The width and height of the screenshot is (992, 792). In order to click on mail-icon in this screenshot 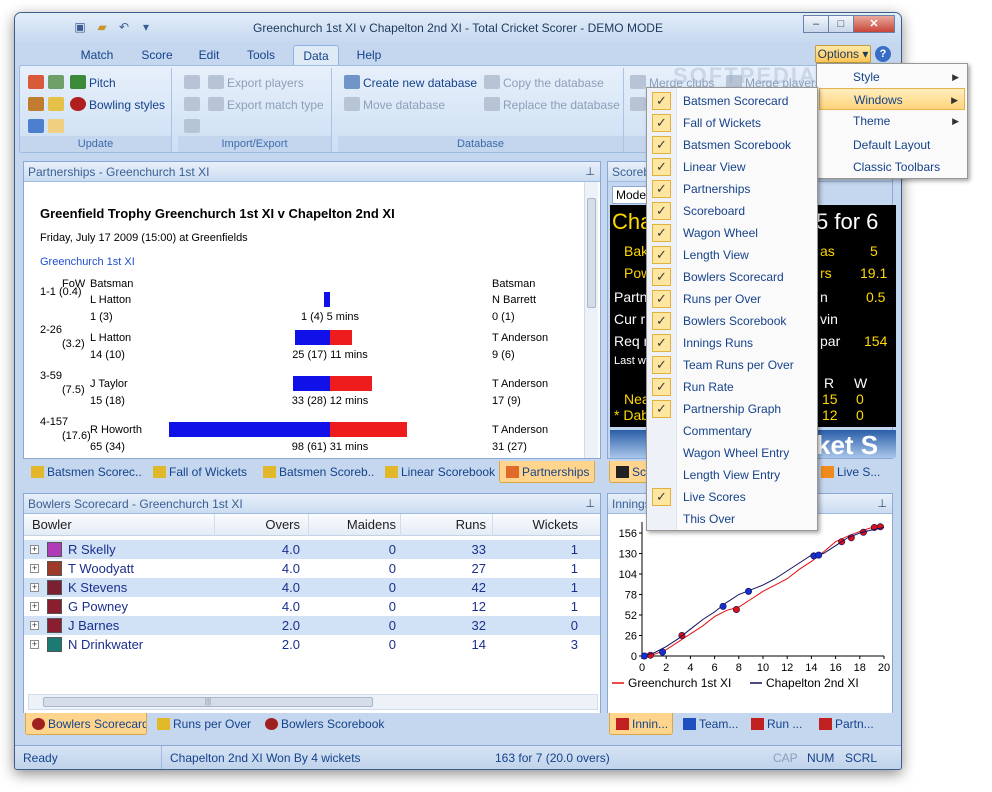, I will do `click(57, 127)`.